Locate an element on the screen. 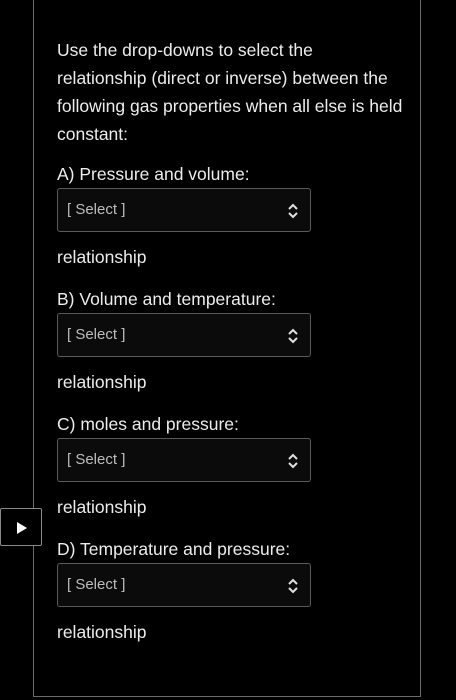 This screenshot has height=700, width=456. item-b-suffix: relationship is located at coordinates (102, 382).